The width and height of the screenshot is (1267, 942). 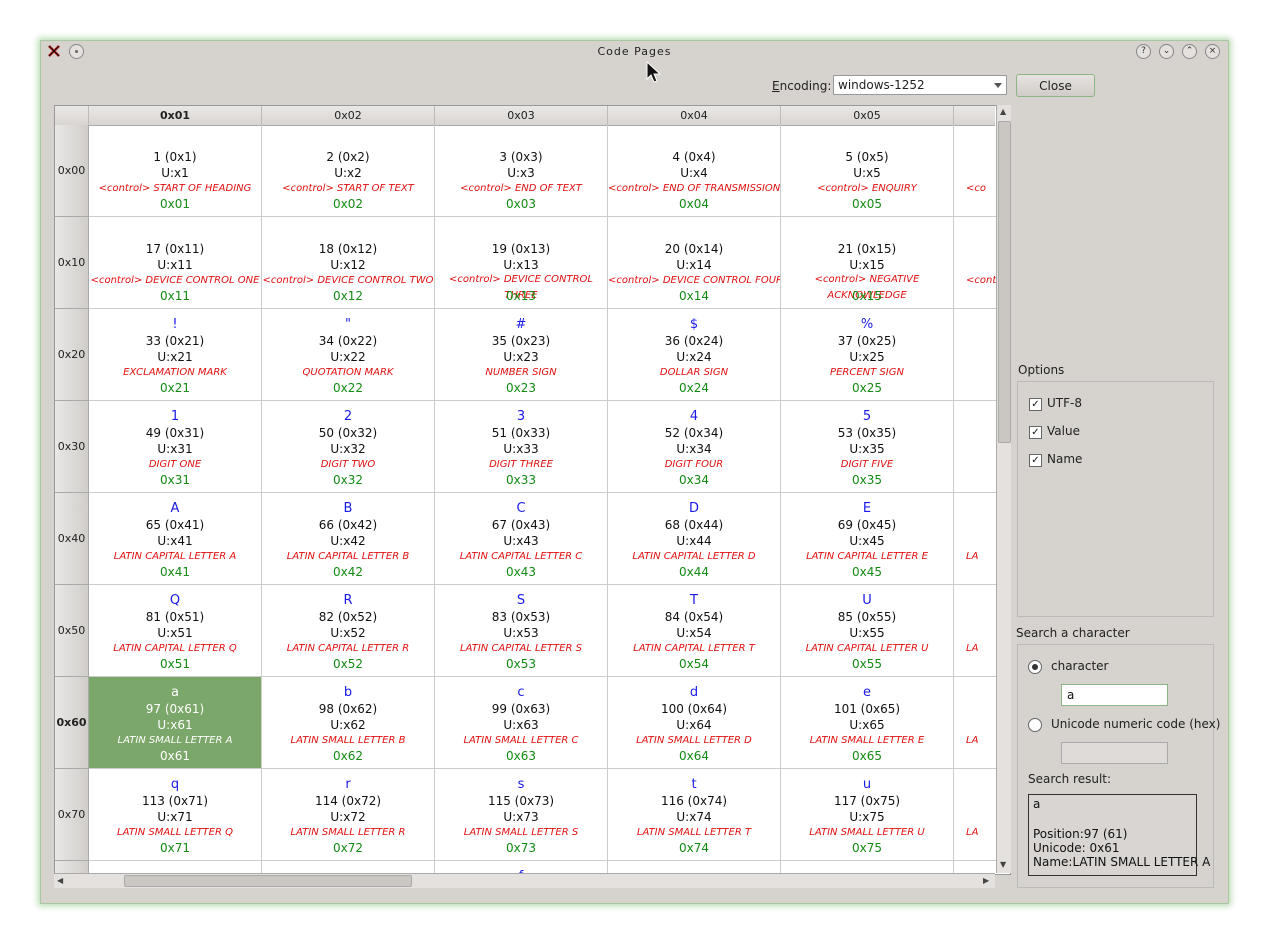 What do you see at coordinates (72, 539) in the screenshot?
I see `row-header: 0x40` at bounding box center [72, 539].